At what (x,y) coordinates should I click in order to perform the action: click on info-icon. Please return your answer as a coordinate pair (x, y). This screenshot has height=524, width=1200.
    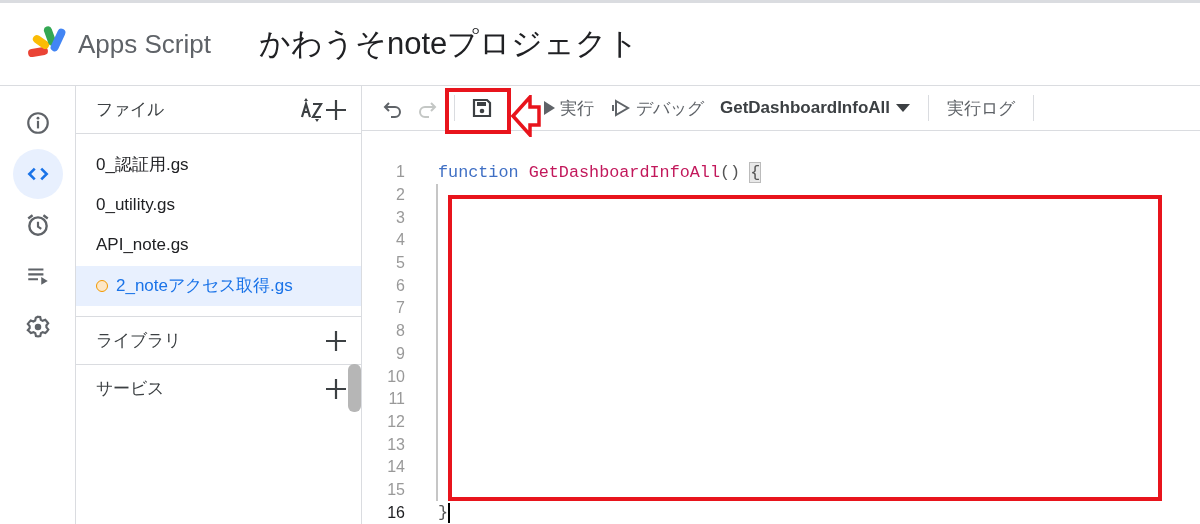
    Looking at the image, I should click on (37, 123).